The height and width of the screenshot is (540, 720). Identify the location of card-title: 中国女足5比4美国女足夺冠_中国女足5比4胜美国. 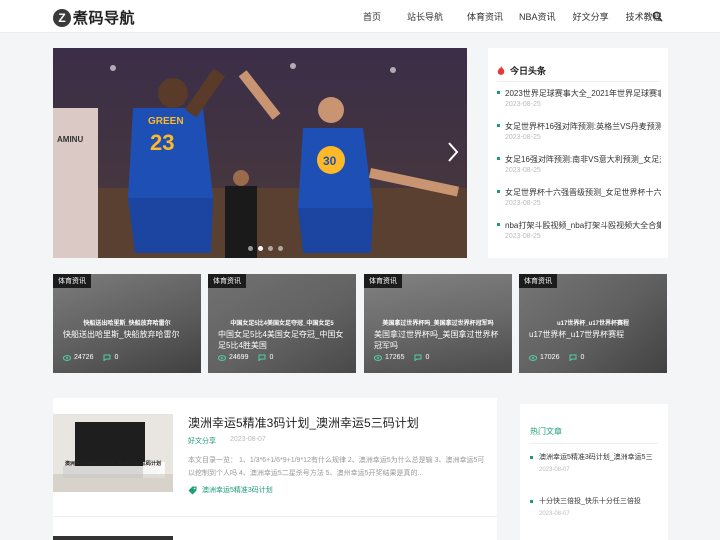
(284, 340).